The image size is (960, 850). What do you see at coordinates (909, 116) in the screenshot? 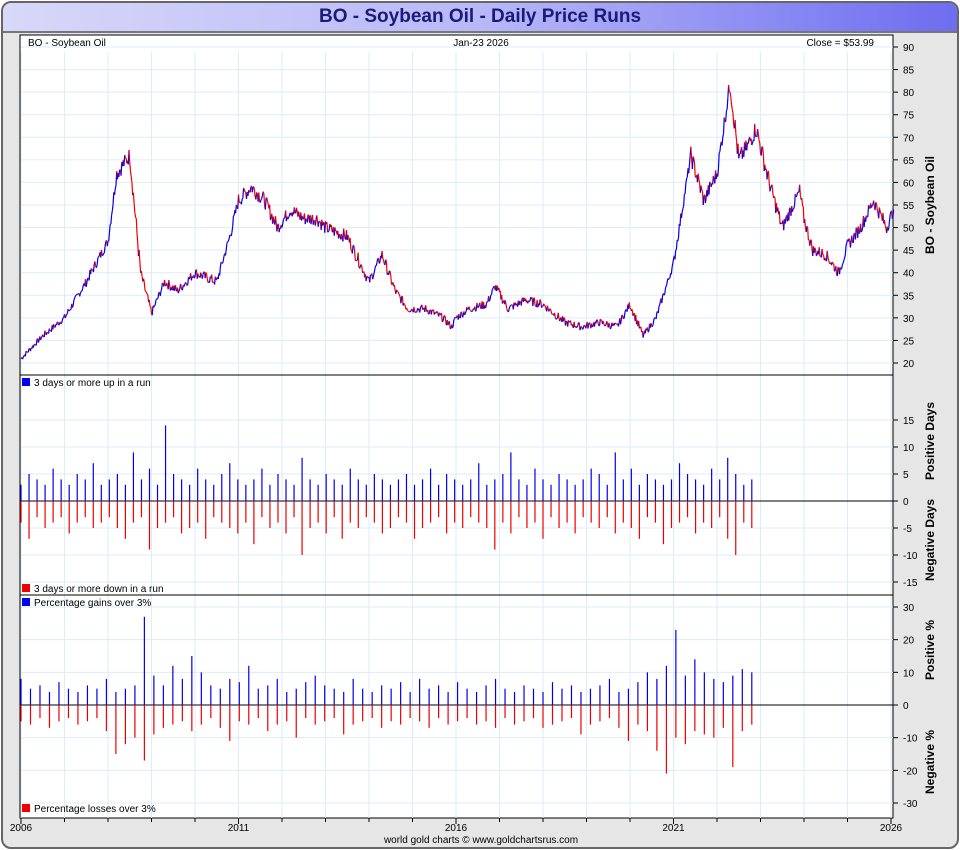
I see `y-tick-label: 75` at bounding box center [909, 116].